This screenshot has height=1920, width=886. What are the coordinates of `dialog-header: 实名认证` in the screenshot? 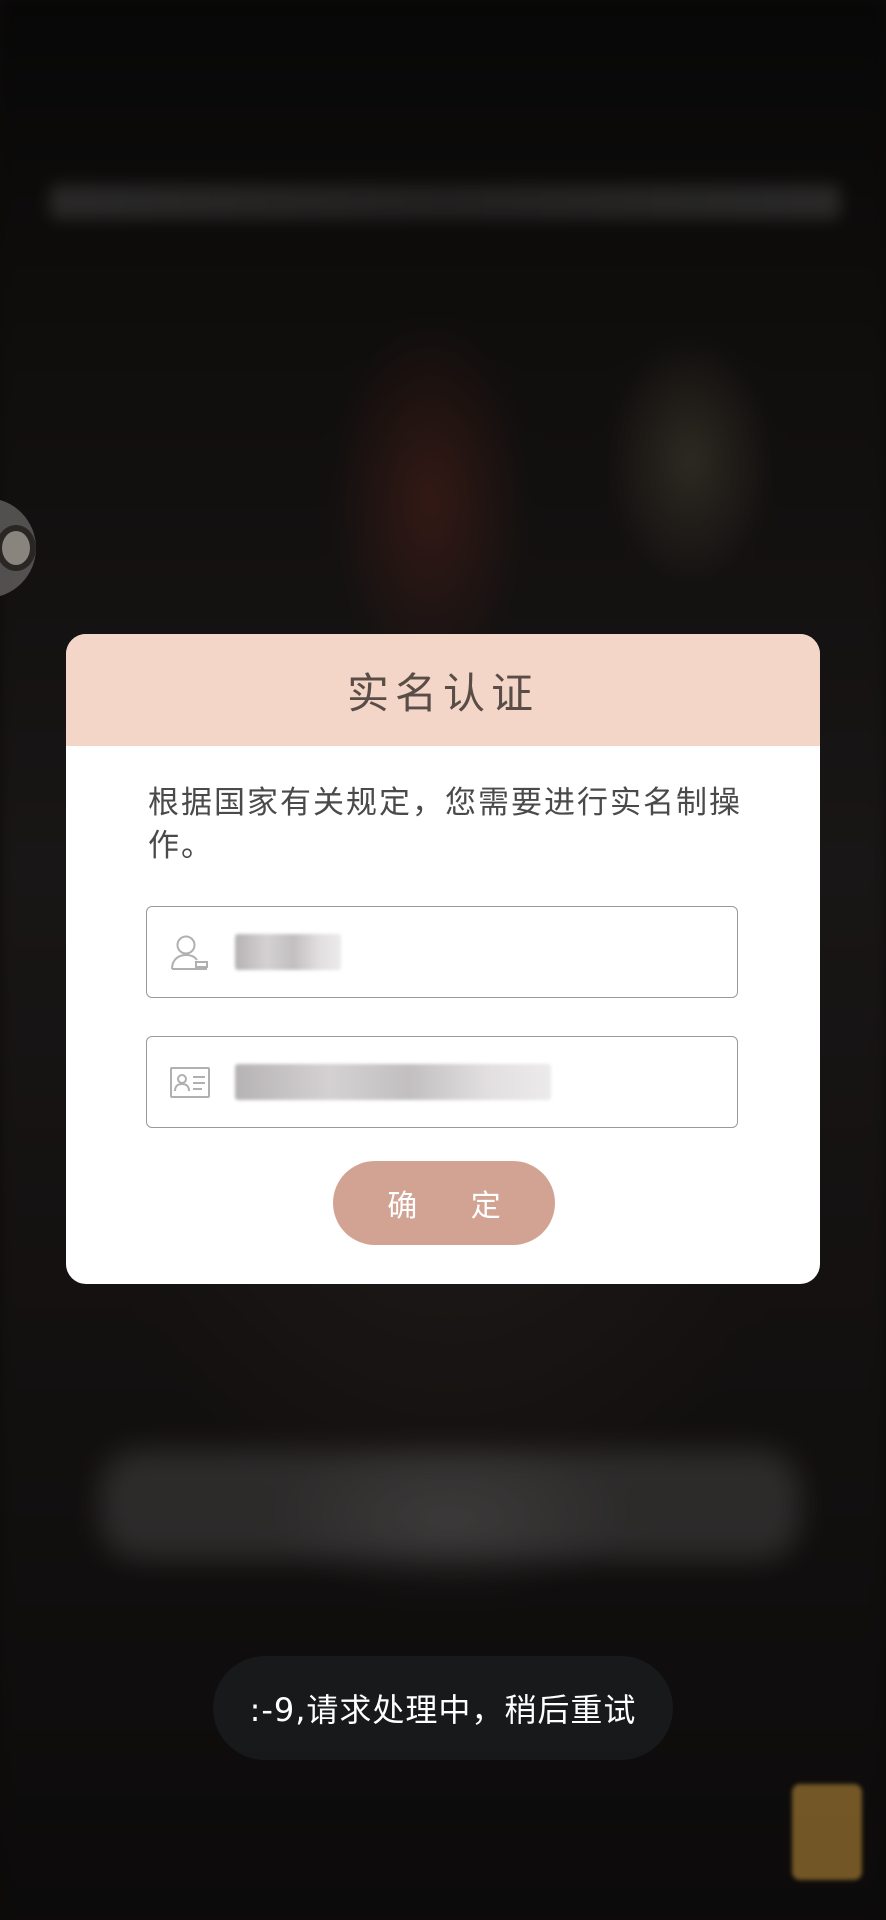 It's located at (443, 690).